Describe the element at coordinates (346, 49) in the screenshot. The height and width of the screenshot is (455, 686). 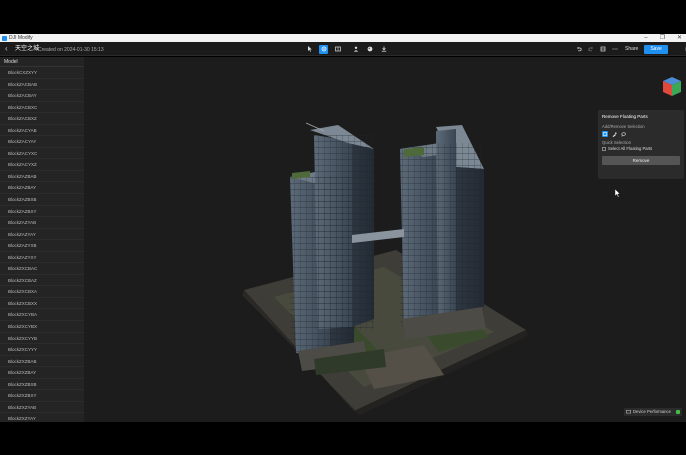
I see `tool-bar` at that location.